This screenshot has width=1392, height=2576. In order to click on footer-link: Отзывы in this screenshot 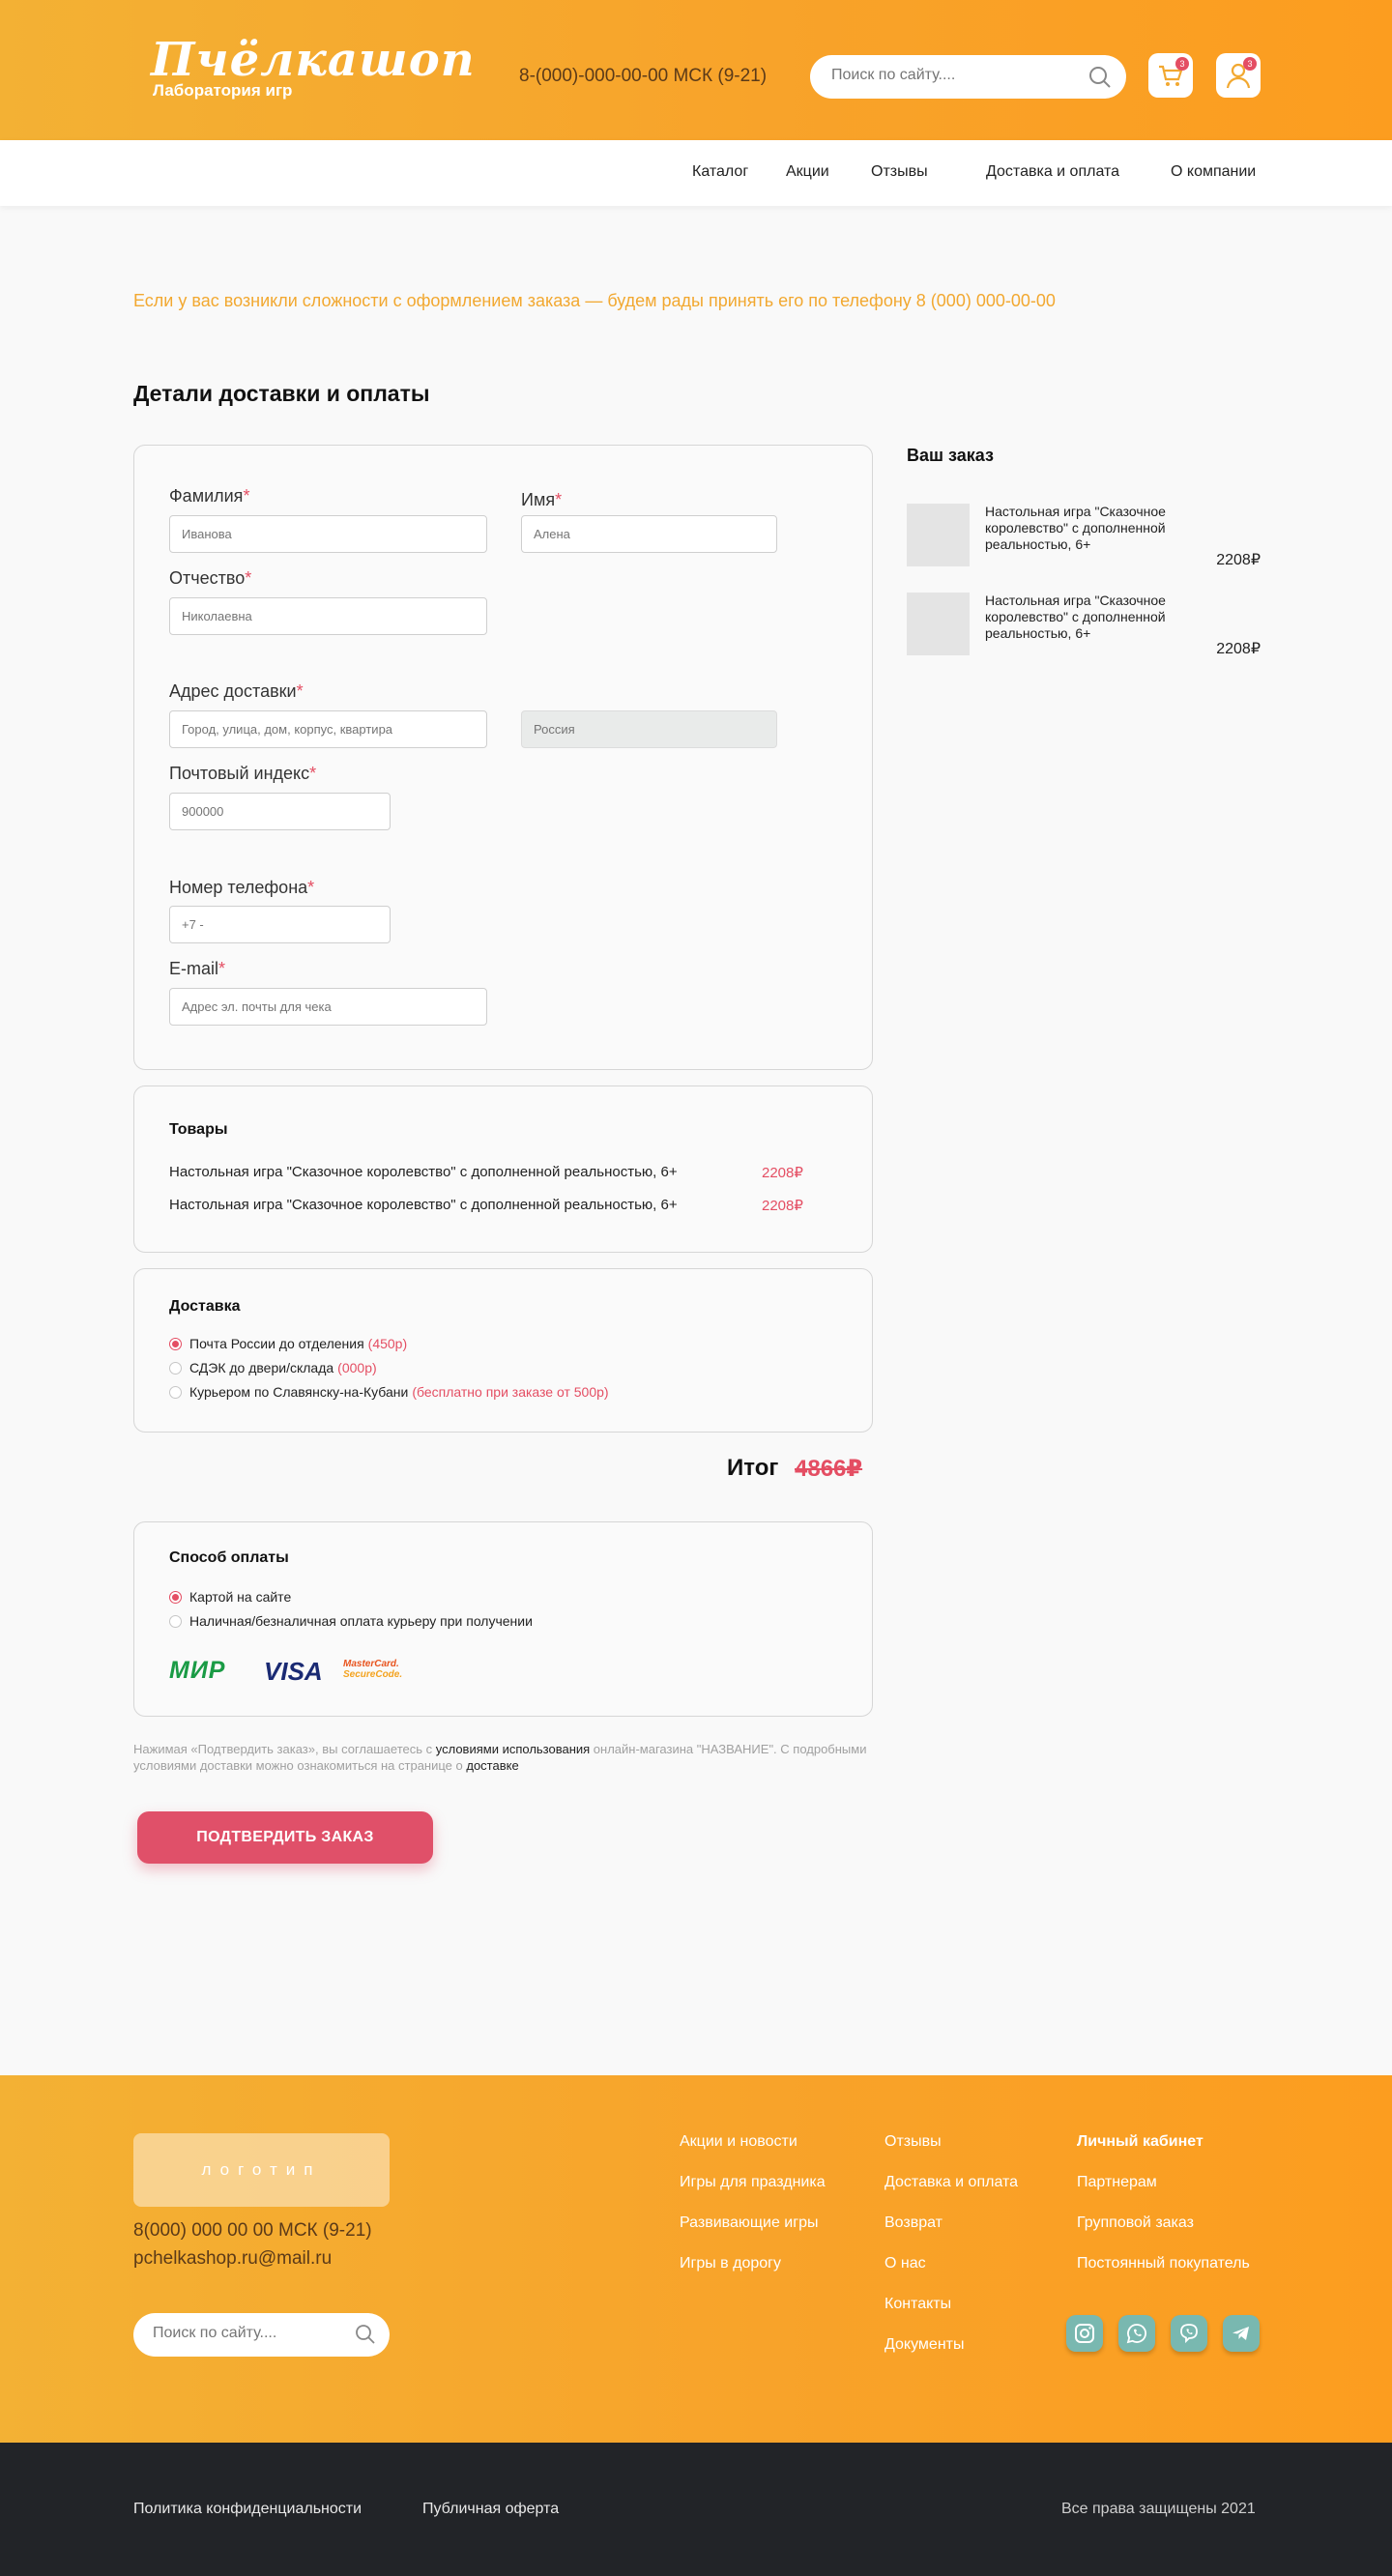, I will do `click(913, 2142)`.